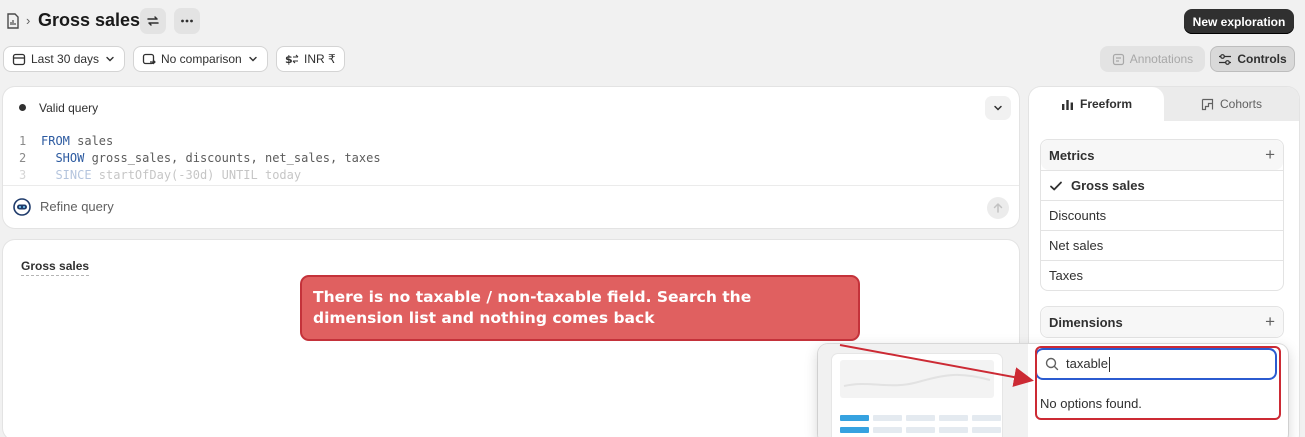 The width and height of the screenshot is (1305, 437). I want to click on date-range-selector: Last 30 days, so click(64, 59).